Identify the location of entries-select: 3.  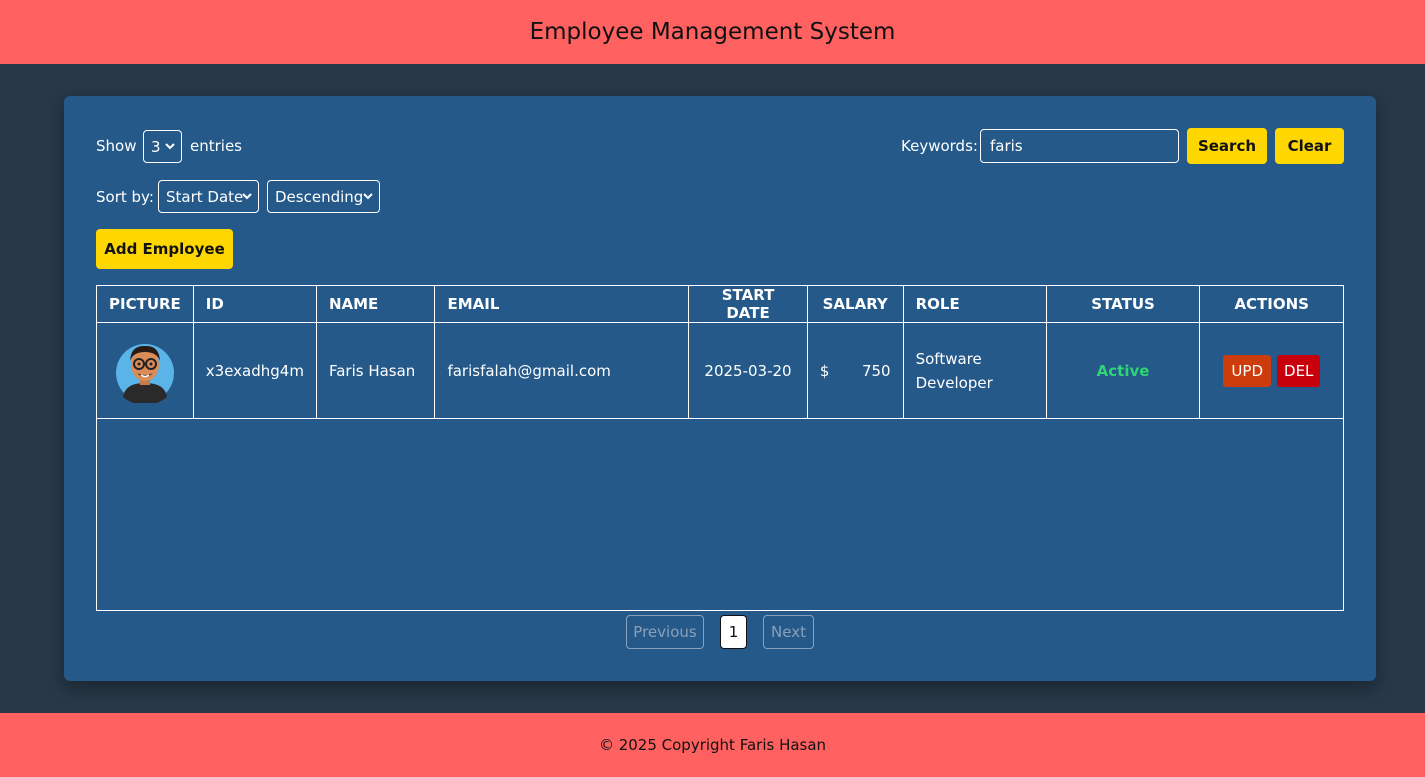
(162, 146).